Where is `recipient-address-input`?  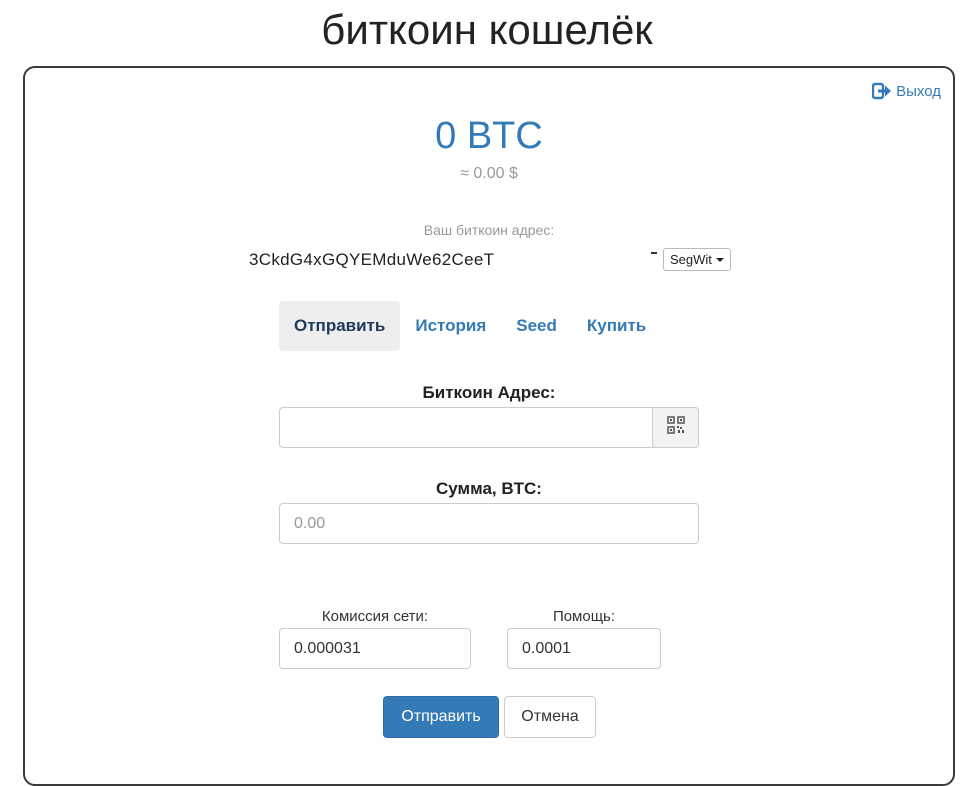
recipient-address-input is located at coordinates (465, 427).